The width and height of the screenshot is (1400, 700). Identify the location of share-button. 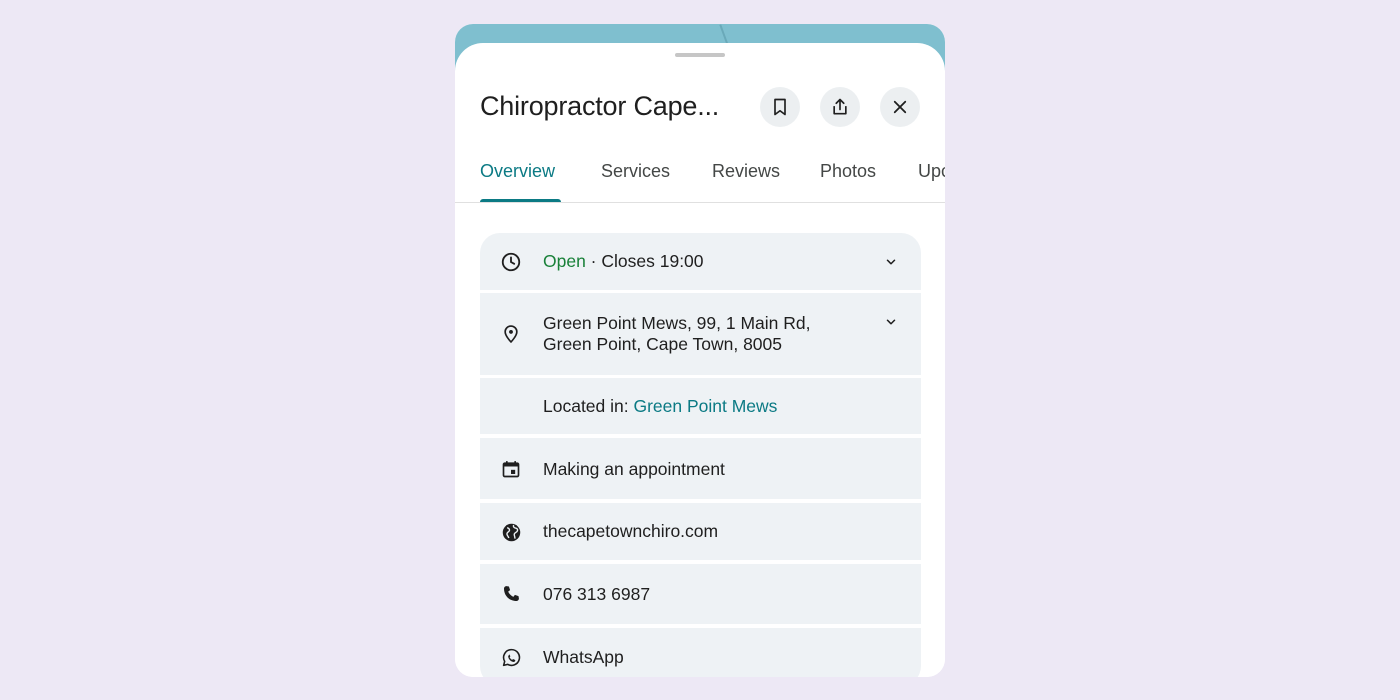
(840, 107).